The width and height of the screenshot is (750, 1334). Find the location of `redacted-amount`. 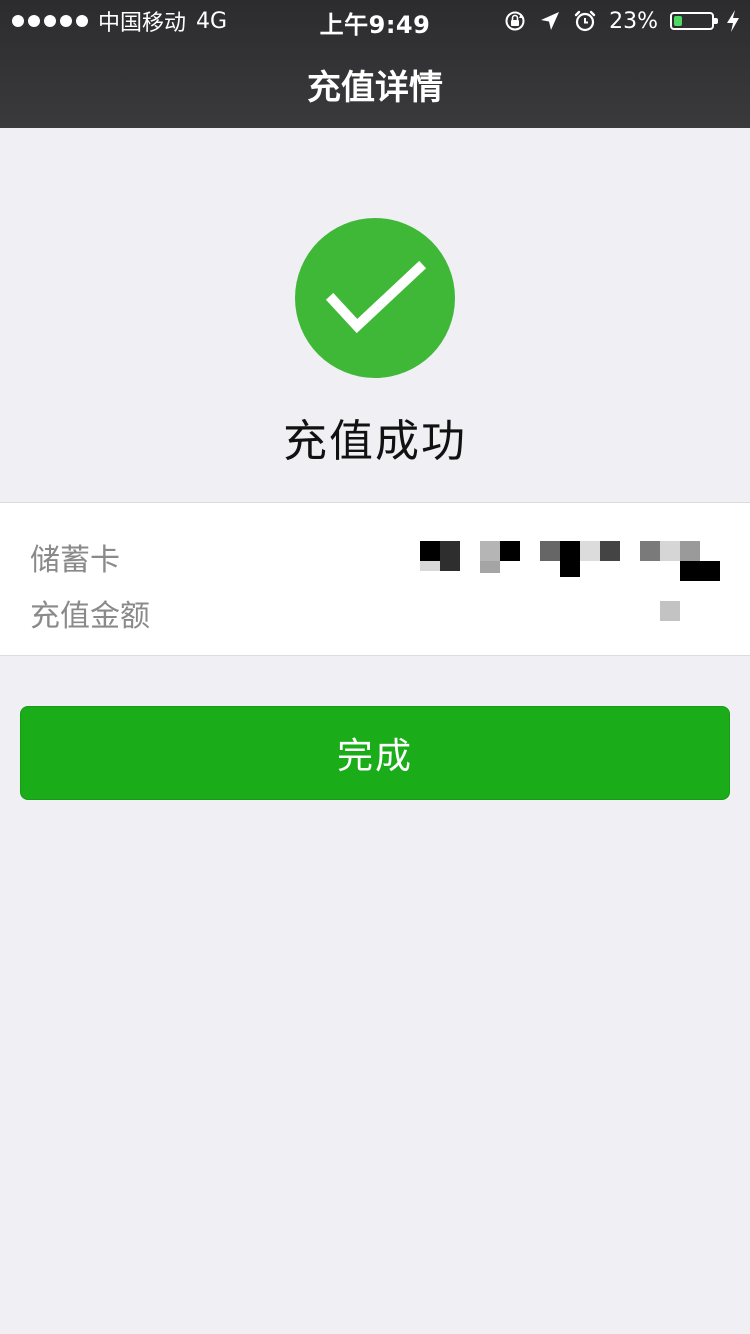

redacted-amount is located at coordinates (670, 611).